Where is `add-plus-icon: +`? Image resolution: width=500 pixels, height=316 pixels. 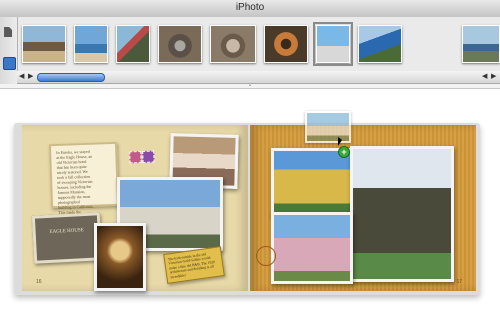
add-plus-icon: + is located at coordinates (344, 152).